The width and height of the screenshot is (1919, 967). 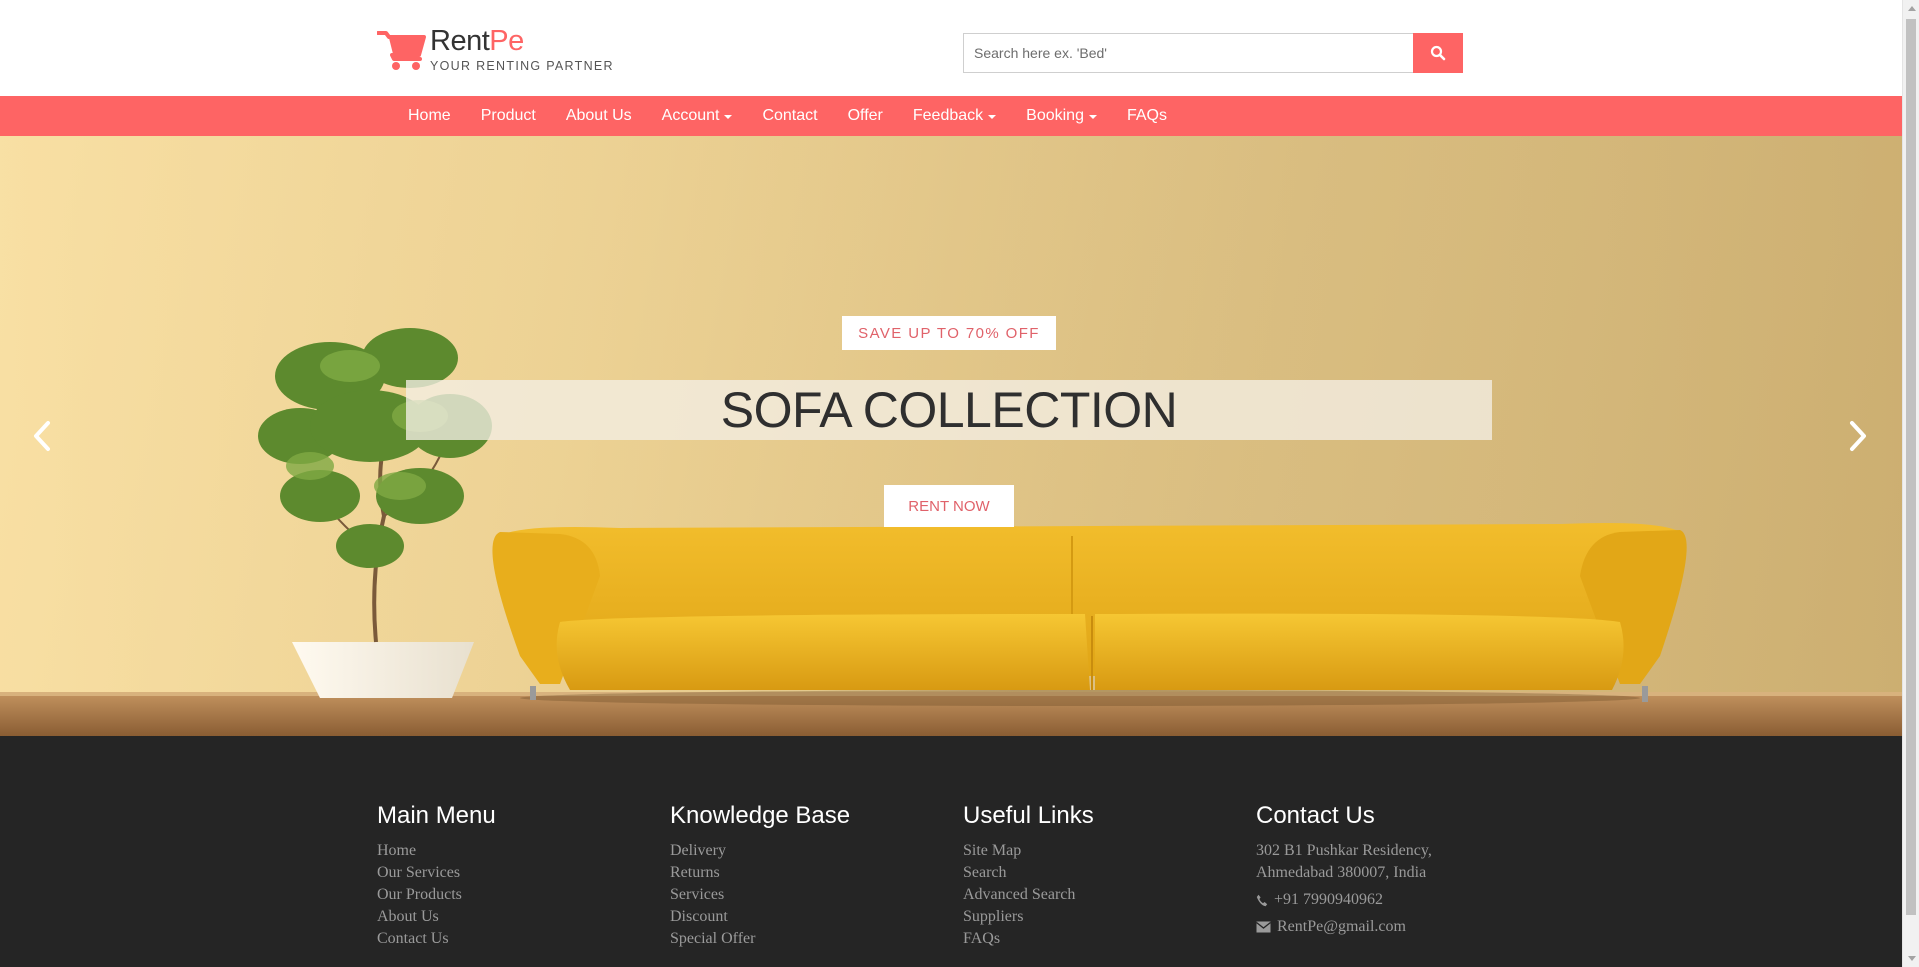 I want to click on footer-column-title: Useful Links, so click(x=1028, y=815).